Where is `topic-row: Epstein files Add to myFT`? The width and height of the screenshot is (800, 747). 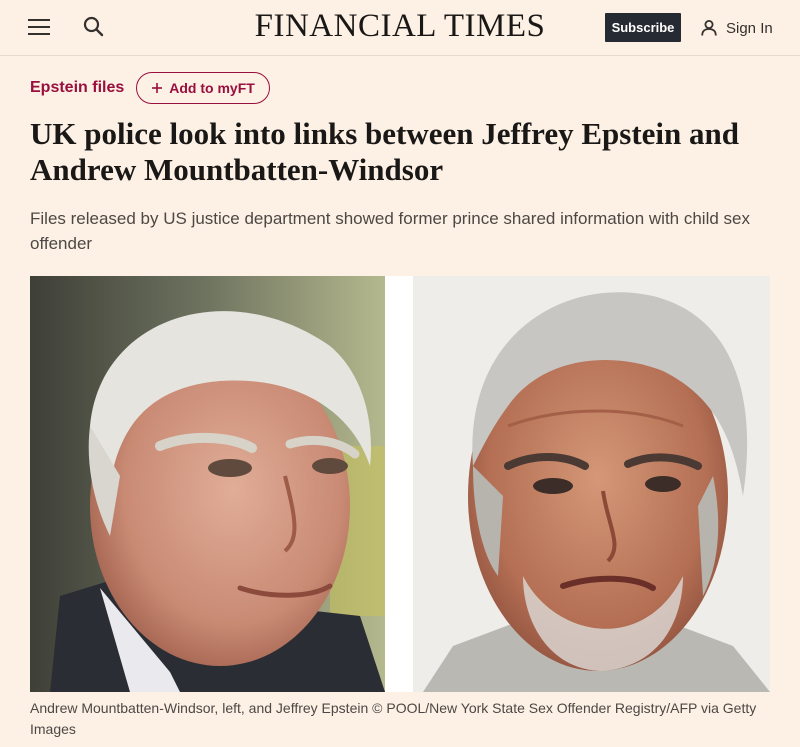
topic-row: Epstein files Add to myFT is located at coordinates (150, 88).